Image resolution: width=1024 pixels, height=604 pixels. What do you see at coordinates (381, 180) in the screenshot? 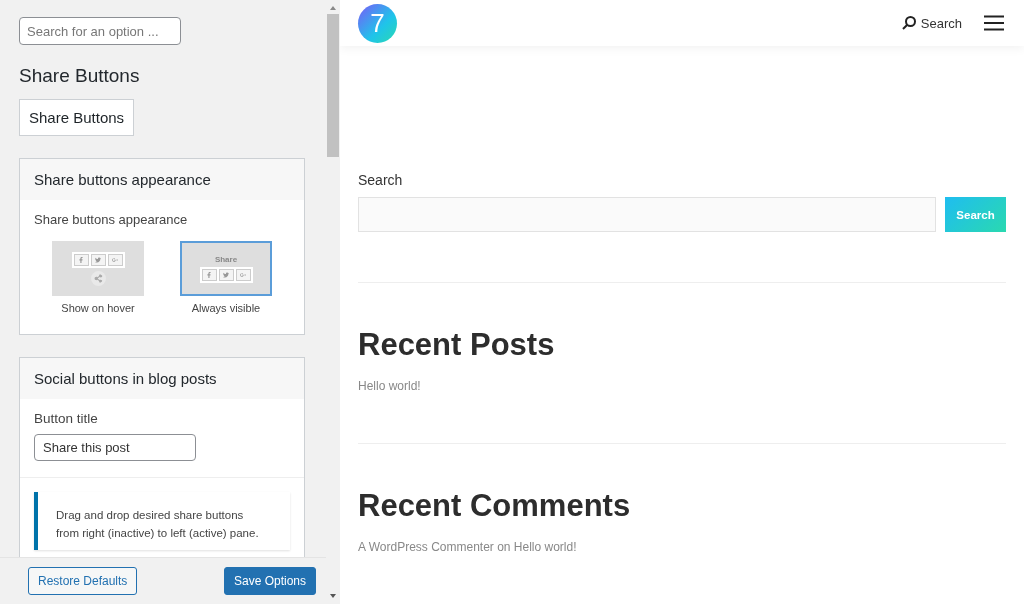
I see `widget-label: Search` at bounding box center [381, 180].